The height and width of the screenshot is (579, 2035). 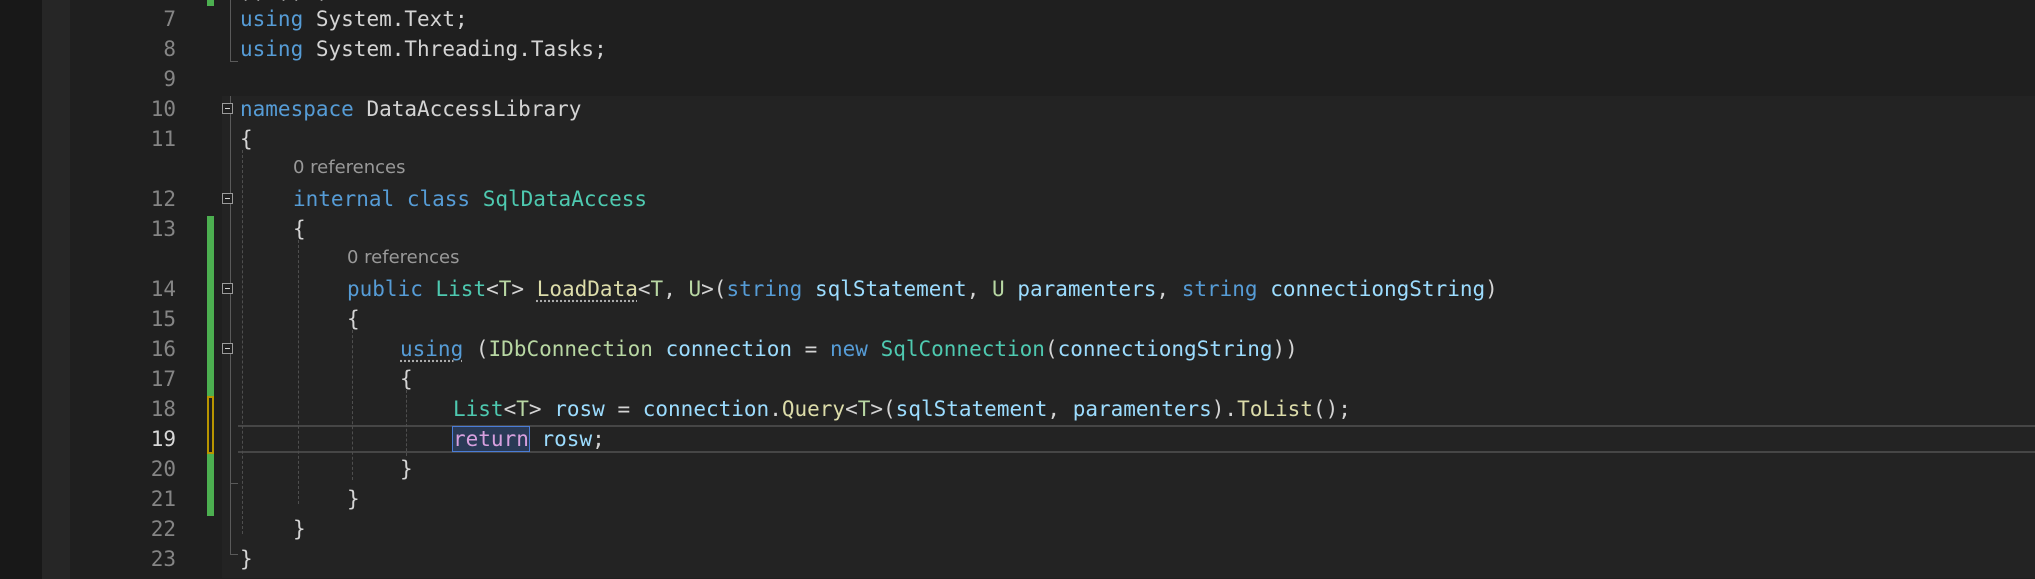 What do you see at coordinates (163, 529) in the screenshot?
I see `line-number: 22` at bounding box center [163, 529].